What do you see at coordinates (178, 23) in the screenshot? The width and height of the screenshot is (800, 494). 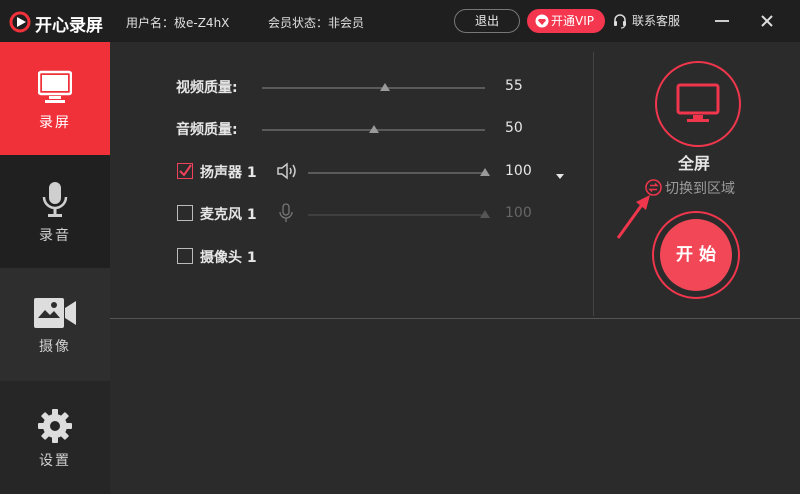 I see `username-label: 用户名：极e-Z4hX` at bounding box center [178, 23].